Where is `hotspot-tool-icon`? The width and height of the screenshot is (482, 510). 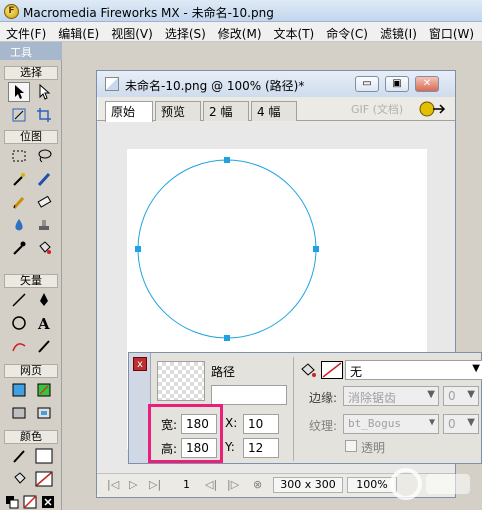
hotspot-tool-icon is located at coordinates (19, 390).